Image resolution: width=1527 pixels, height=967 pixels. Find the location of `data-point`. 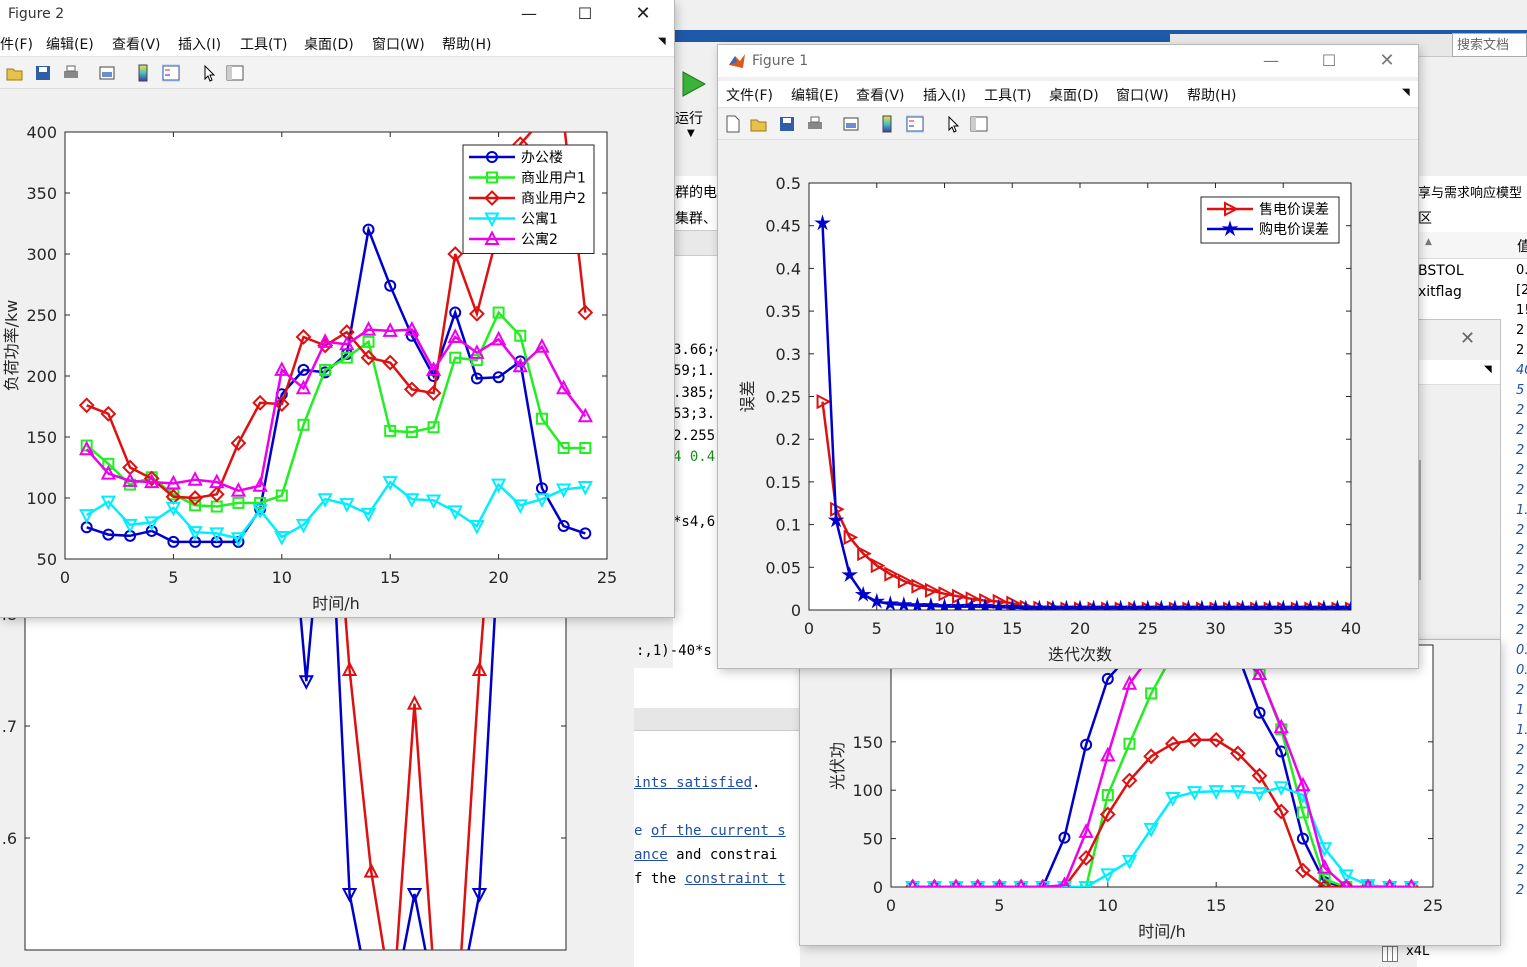

data-point is located at coordinates (563, 119).